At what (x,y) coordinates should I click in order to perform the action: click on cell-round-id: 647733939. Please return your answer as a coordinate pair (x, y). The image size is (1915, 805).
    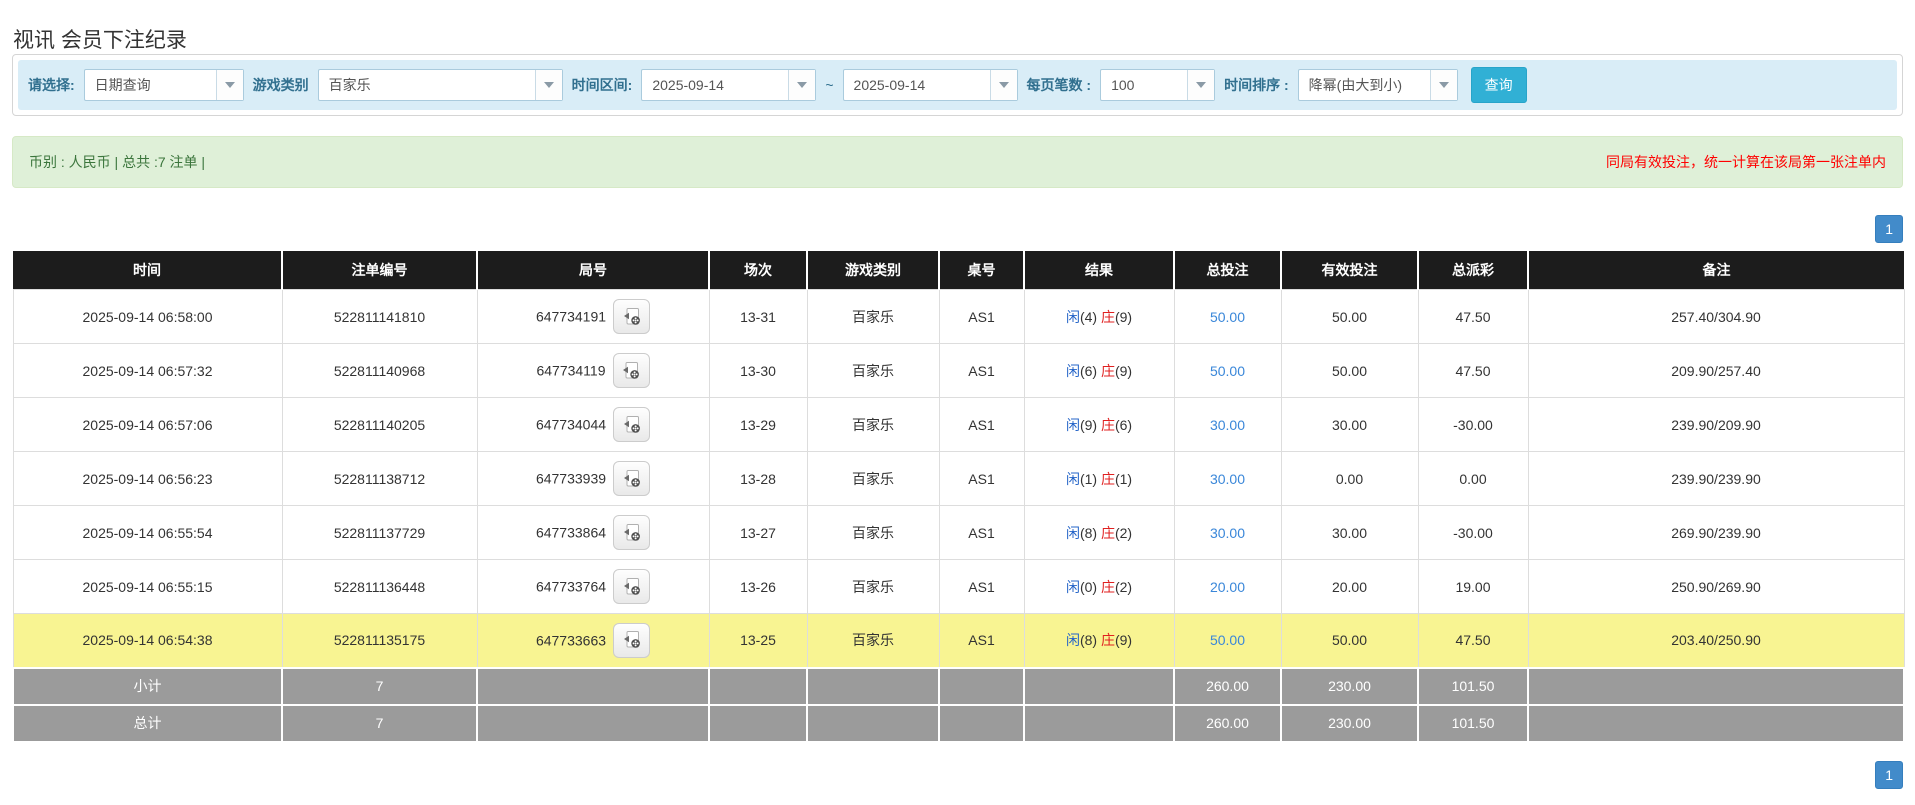
    Looking at the image, I should click on (593, 478).